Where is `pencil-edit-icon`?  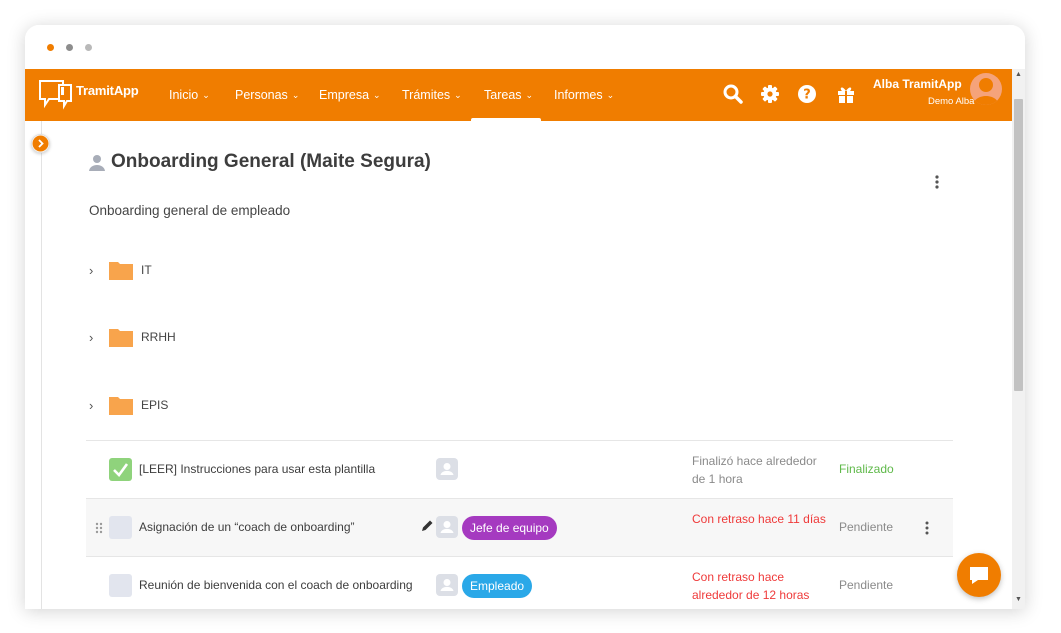 pencil-edit-icon is located at coordinates (427, 525).